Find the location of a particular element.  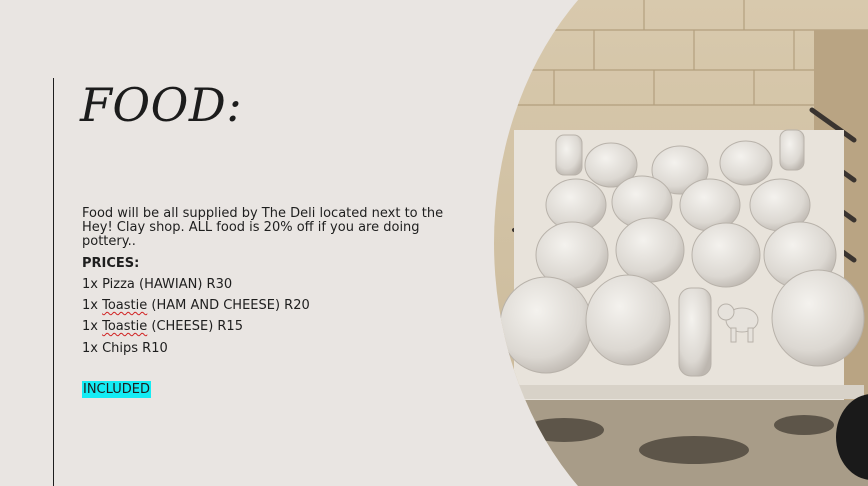

price-item-suffix: (CHEESE) R15 is located at coordinates (195, 326).